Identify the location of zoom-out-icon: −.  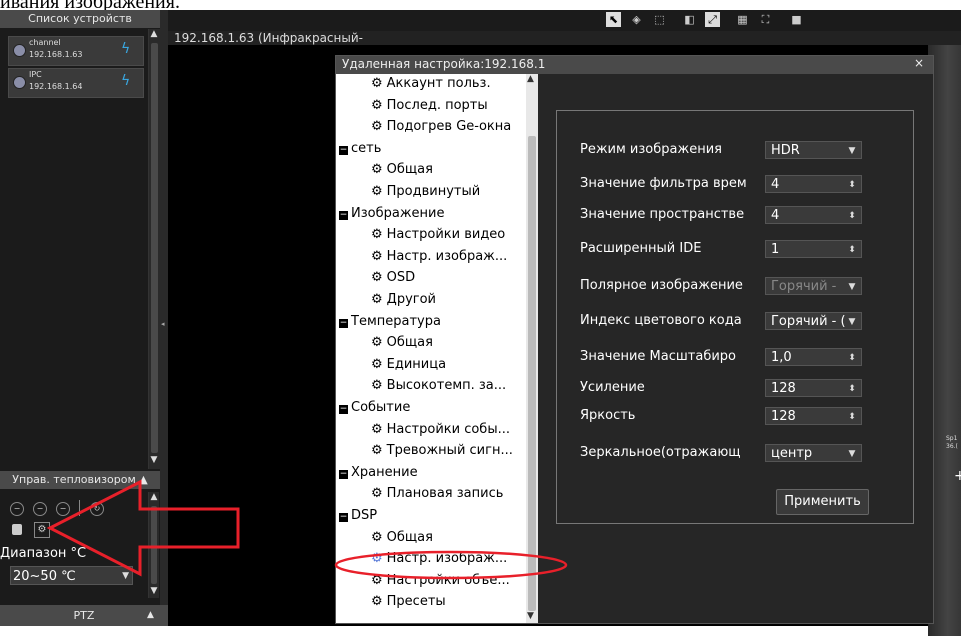
(17, 509).